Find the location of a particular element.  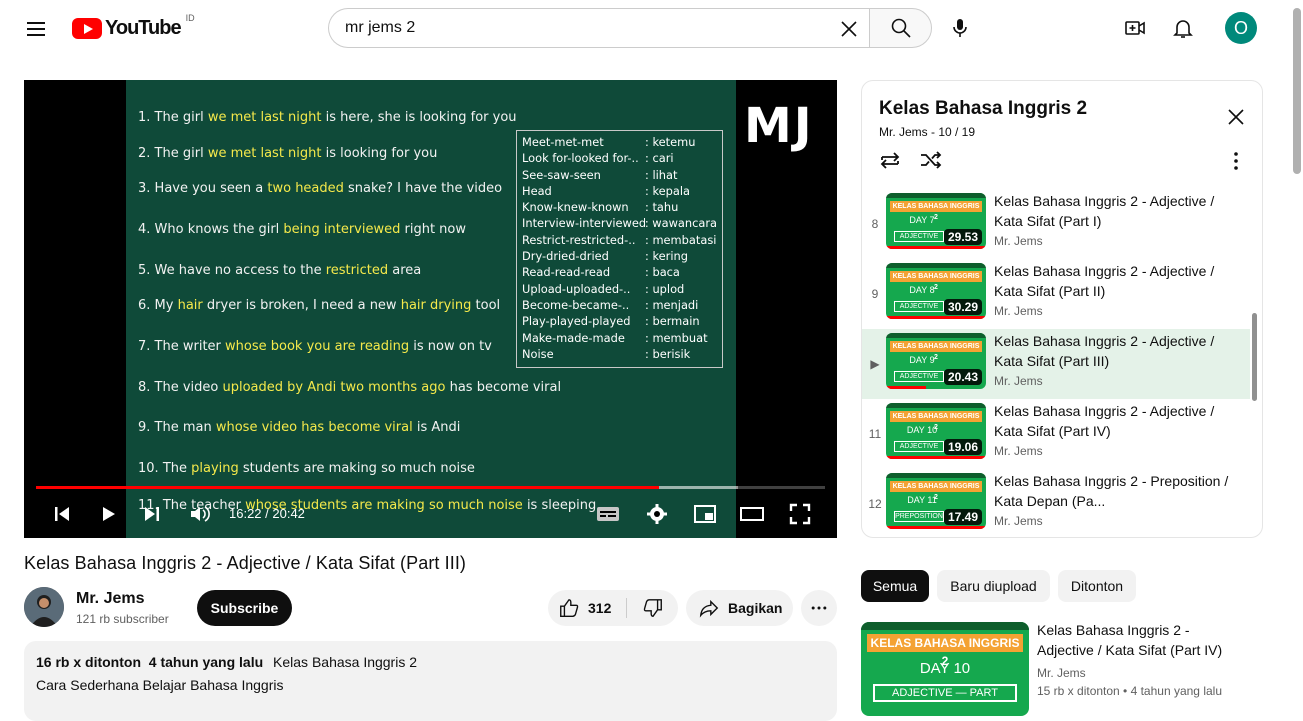

like-count: 312 is located at coordinates (600, 608).